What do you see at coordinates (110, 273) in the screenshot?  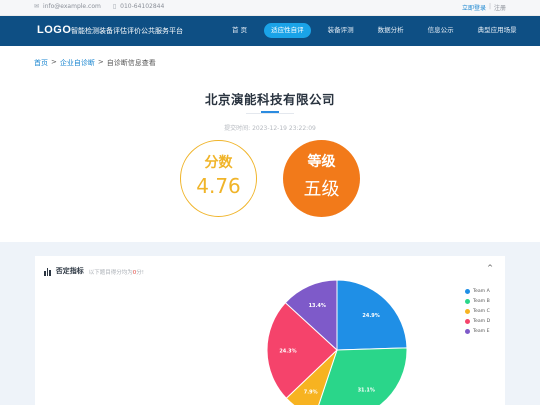 I see `hint-prefix: 以下题目得分均为` at bounding box center [110, 273].